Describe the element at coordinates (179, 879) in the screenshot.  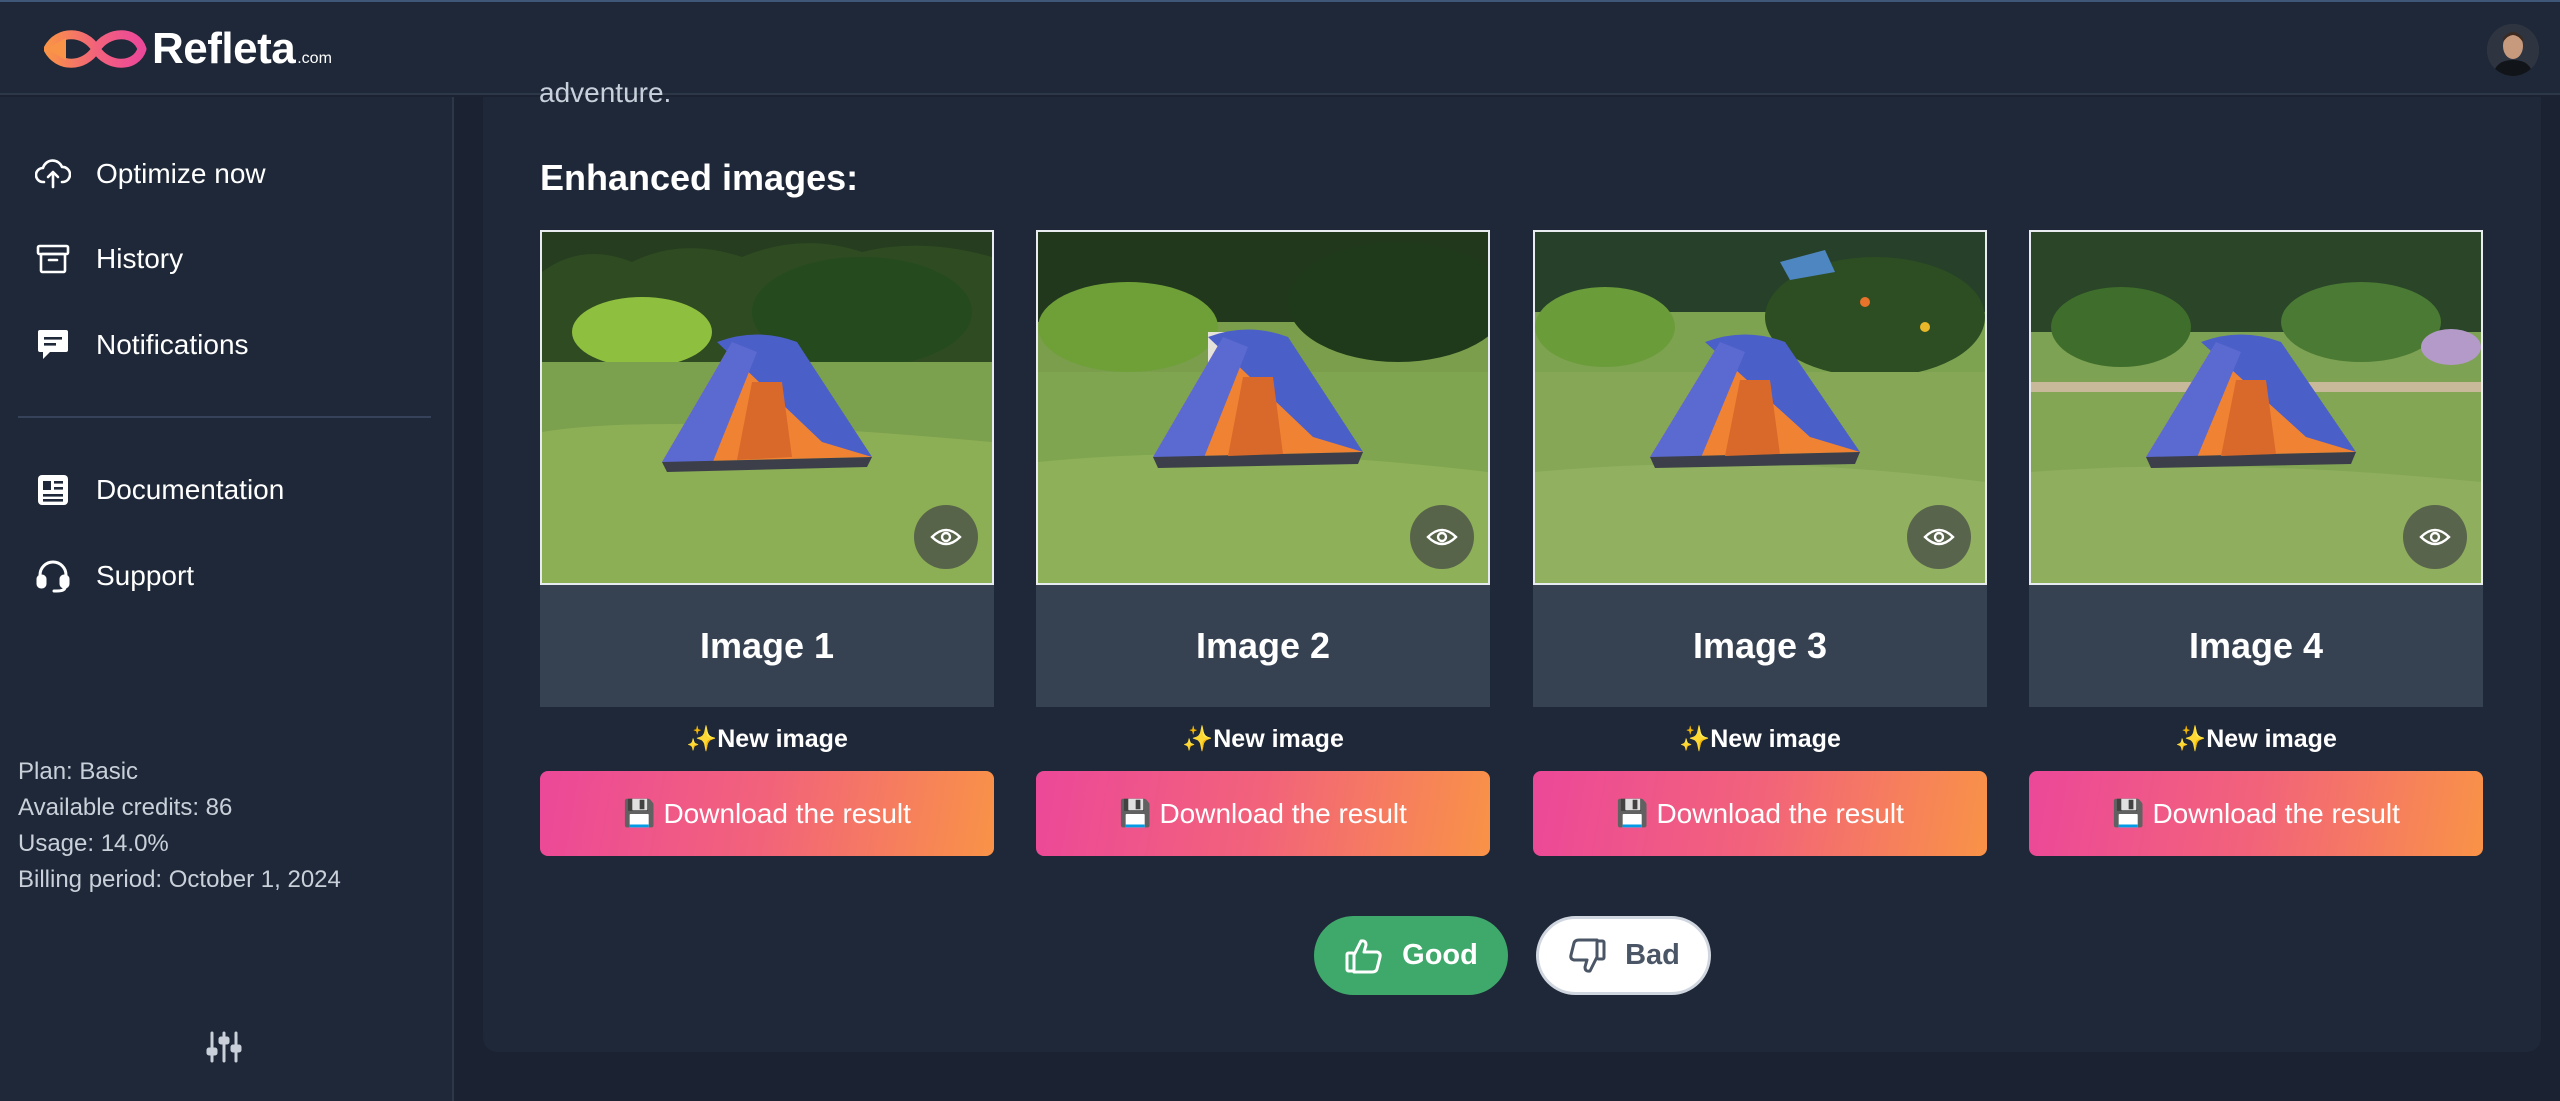
I see `billing-period: Billing period: October 1, 2024` at that location.